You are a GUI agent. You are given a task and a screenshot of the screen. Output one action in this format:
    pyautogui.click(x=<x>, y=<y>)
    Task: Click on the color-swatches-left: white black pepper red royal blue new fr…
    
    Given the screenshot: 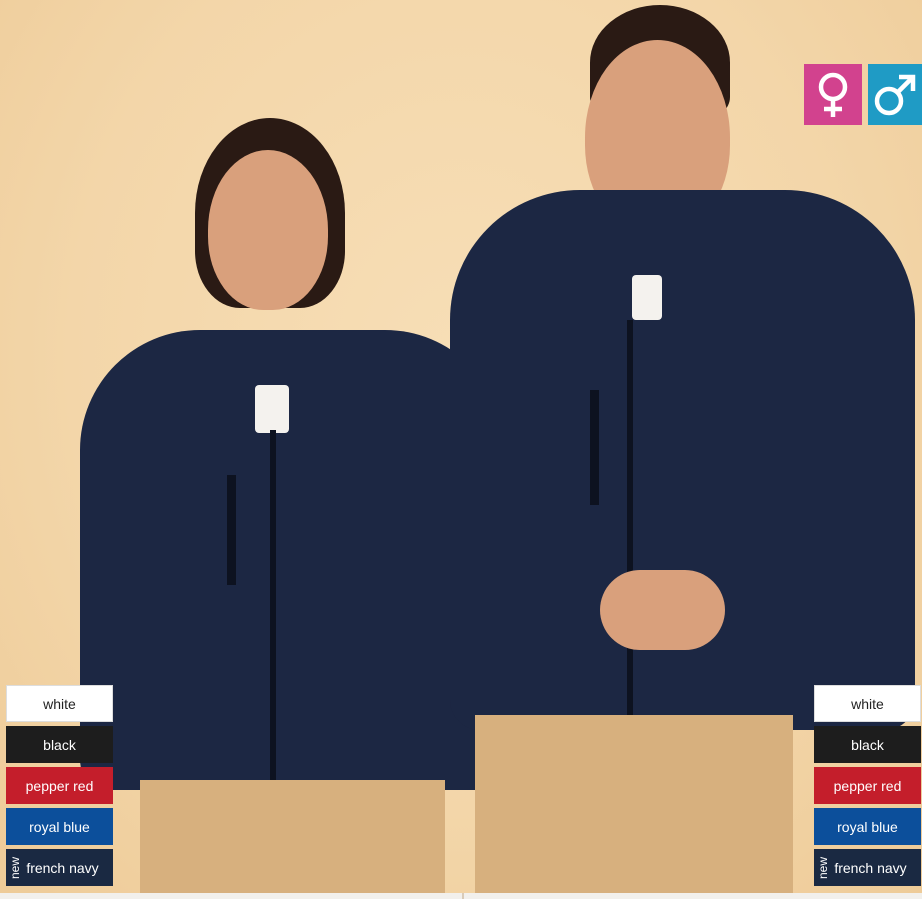 What is the action you would take?
    pyautogui.click(x=59, y=787)
    